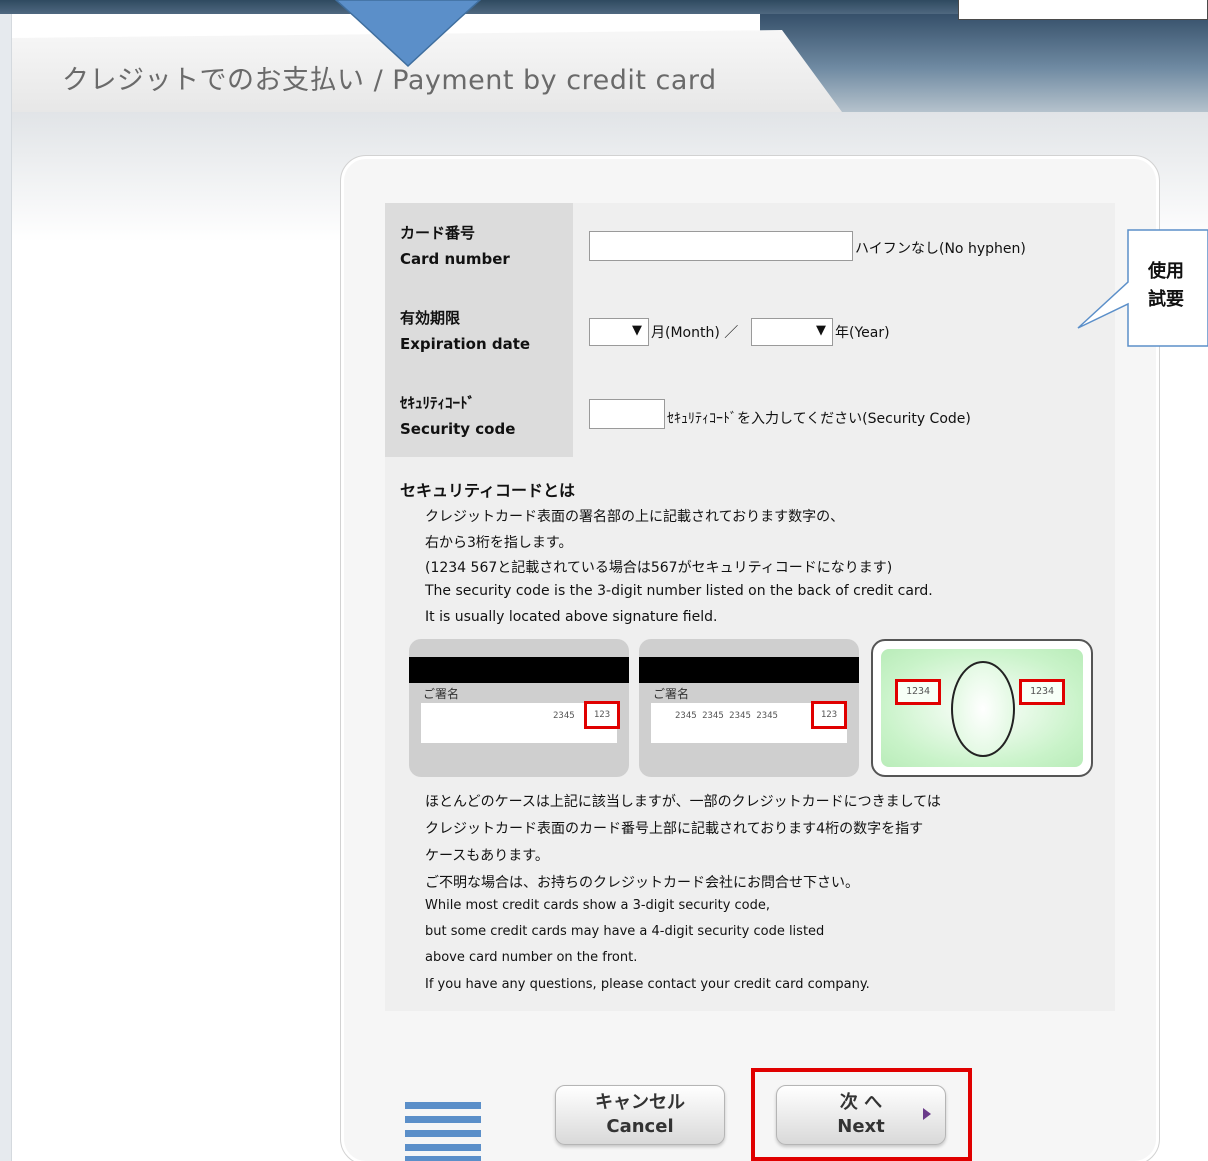 This screenshot has width=1208, height=1161. What do you see at coordinates (488, 490) in the screenshot?
I see `security-info-title: セキュリティコードとは` at bounding box center [488, 490].